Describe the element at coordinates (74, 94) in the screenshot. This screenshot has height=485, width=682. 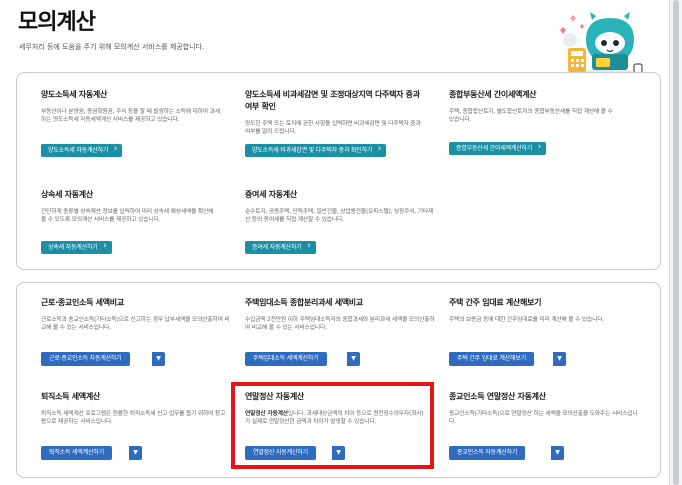
I see `card-title: 양도소득세 자동계산` at that location.